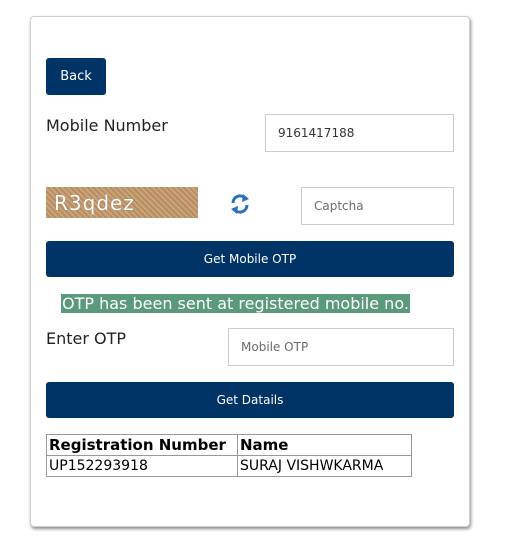 This screenshot has height=552, width=525. What do you see at coordinates (324, 445) in the screenshot?
I see `header-name: Name` at bounding box center [324, 445].